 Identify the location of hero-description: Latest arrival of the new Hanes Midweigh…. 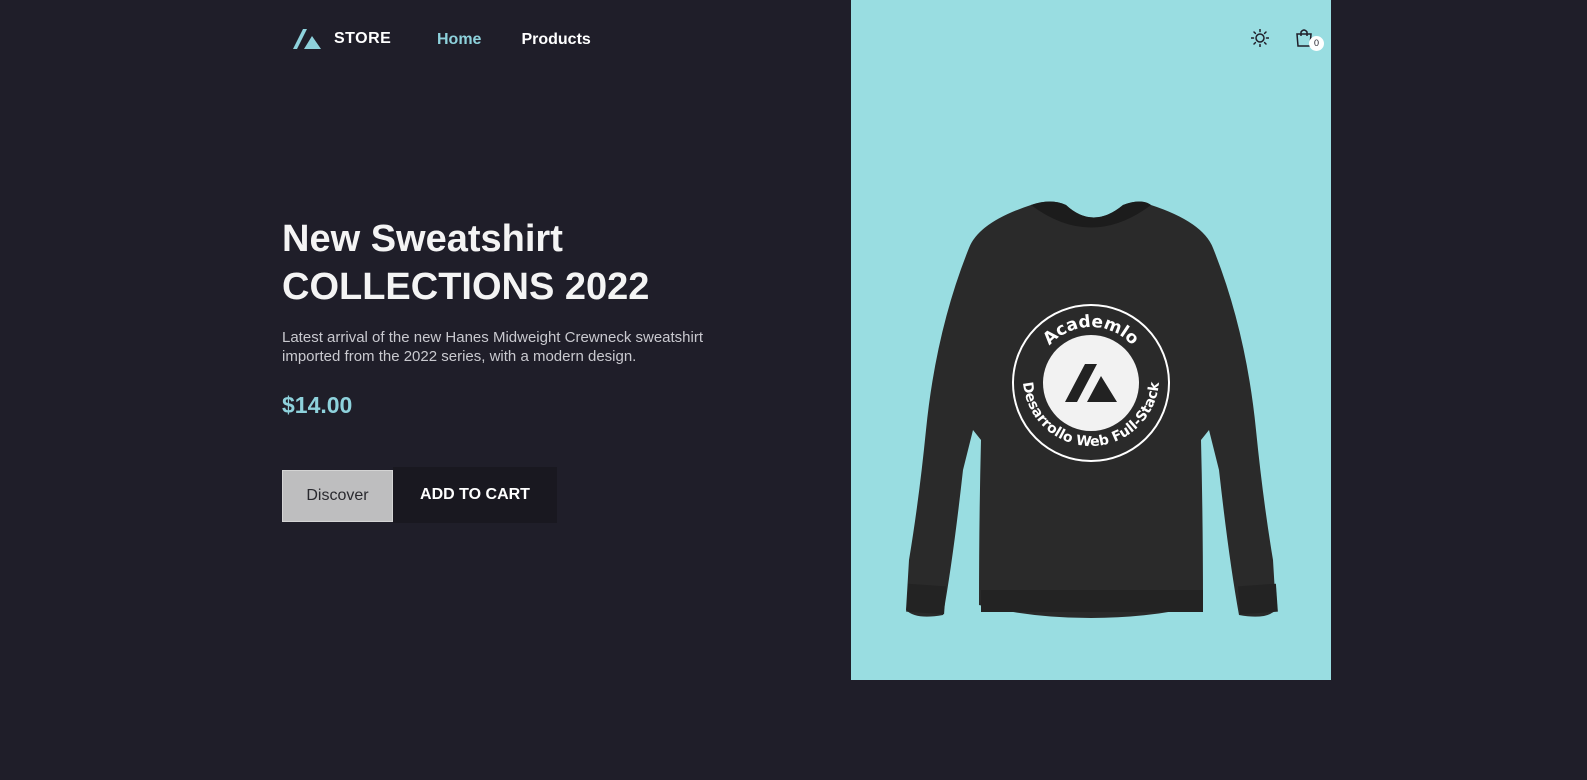
(493, 347).